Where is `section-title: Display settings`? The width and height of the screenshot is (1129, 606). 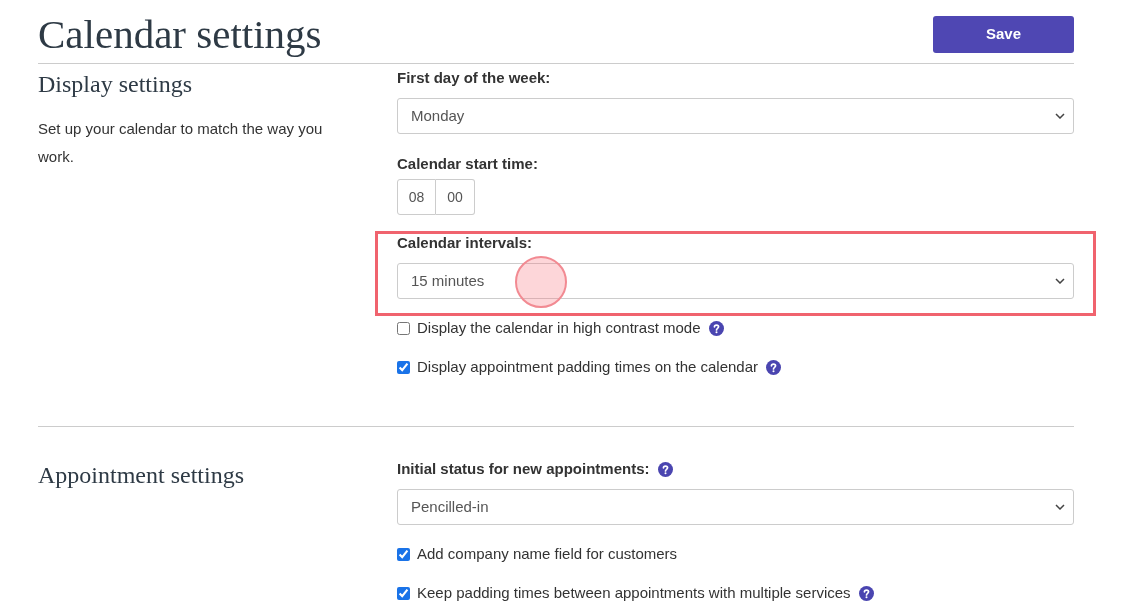
section-title: Display settings is located at coordinates (115, 84).